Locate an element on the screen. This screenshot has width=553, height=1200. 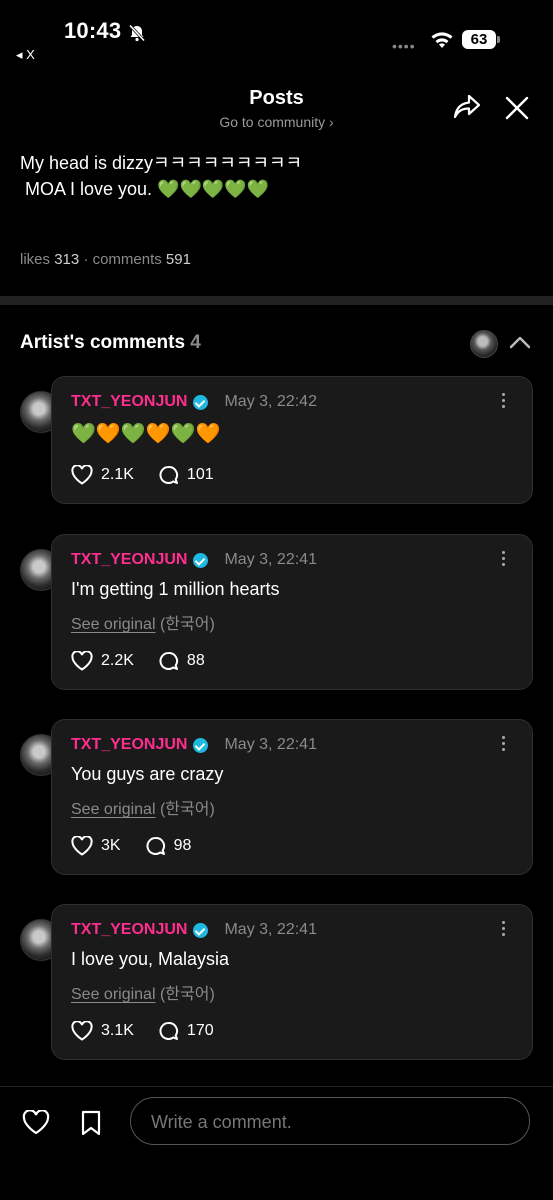
bookmark-icon is located at coordinates (91, 1123).